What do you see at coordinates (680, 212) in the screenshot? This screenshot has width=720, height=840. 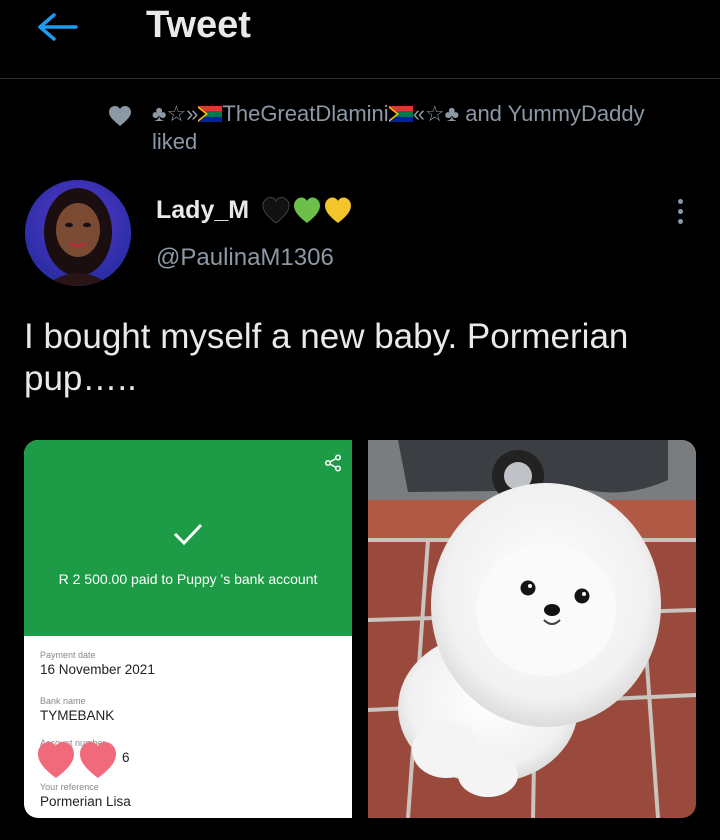 I see `more-options-icon` at bounding box center [680, 212].